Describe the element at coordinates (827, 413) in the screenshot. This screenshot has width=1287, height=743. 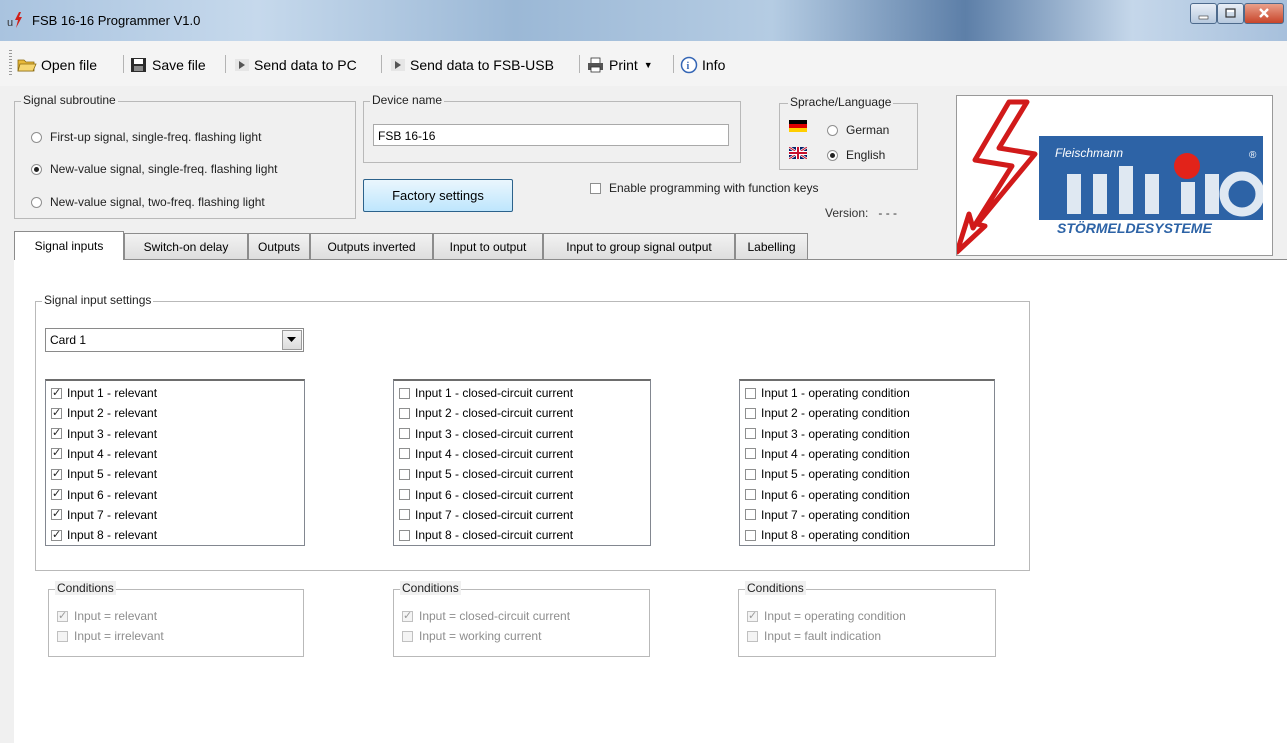
I see `checklist-item: Input 2 - operating condition` at that location.